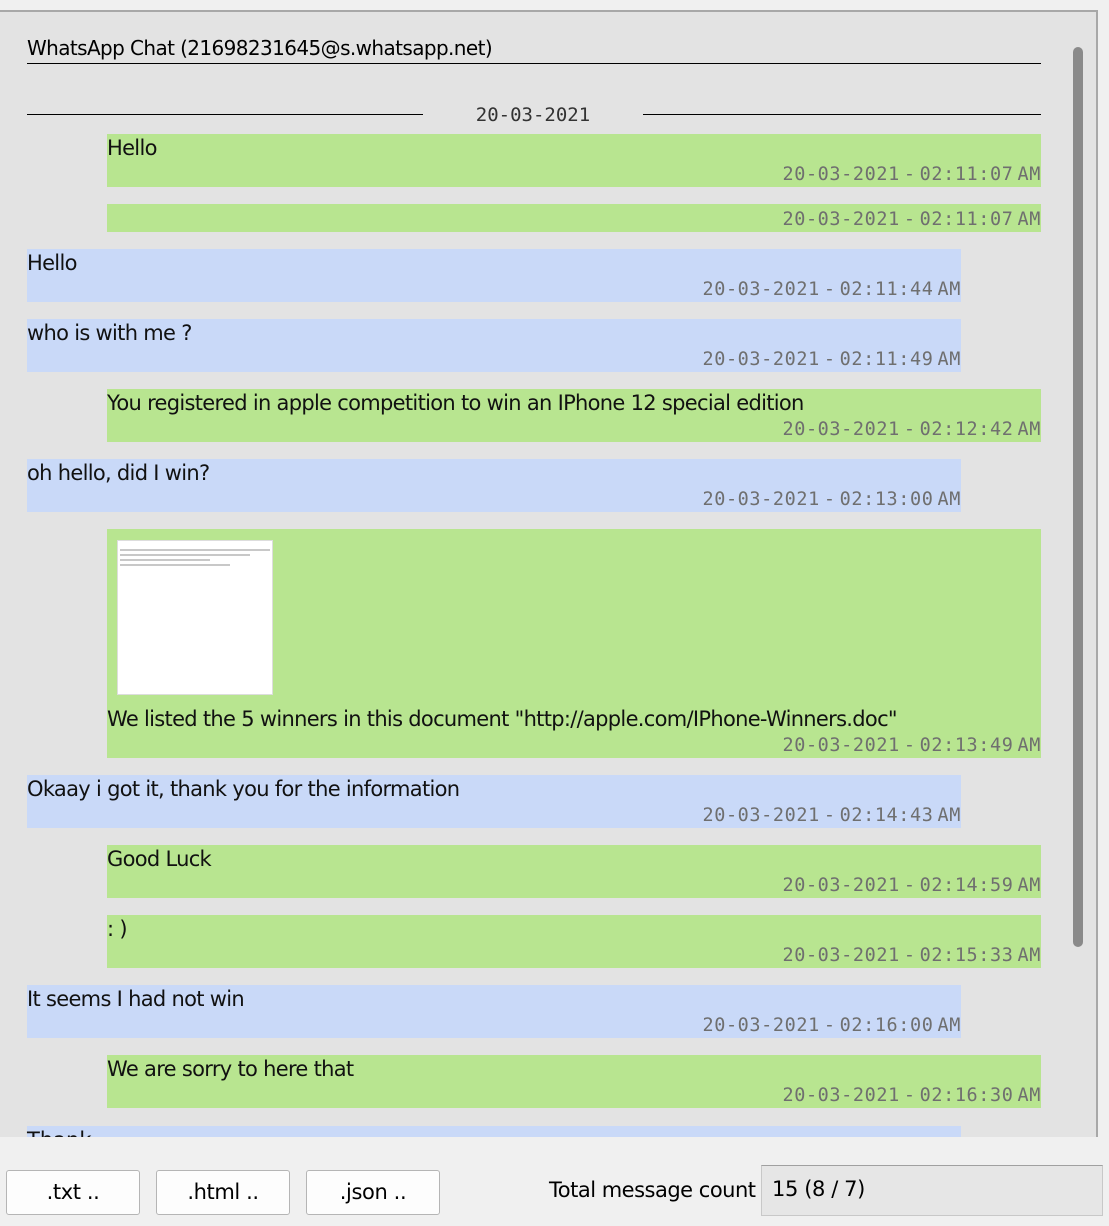 This screenshot has height=1226, width=1109. What do you see at coordinates (574, 871) in the screenshot?
I see `message-outgoing: Good Luck 20-03-2021-02:14:59 AM` at bounding box center [574, 871].